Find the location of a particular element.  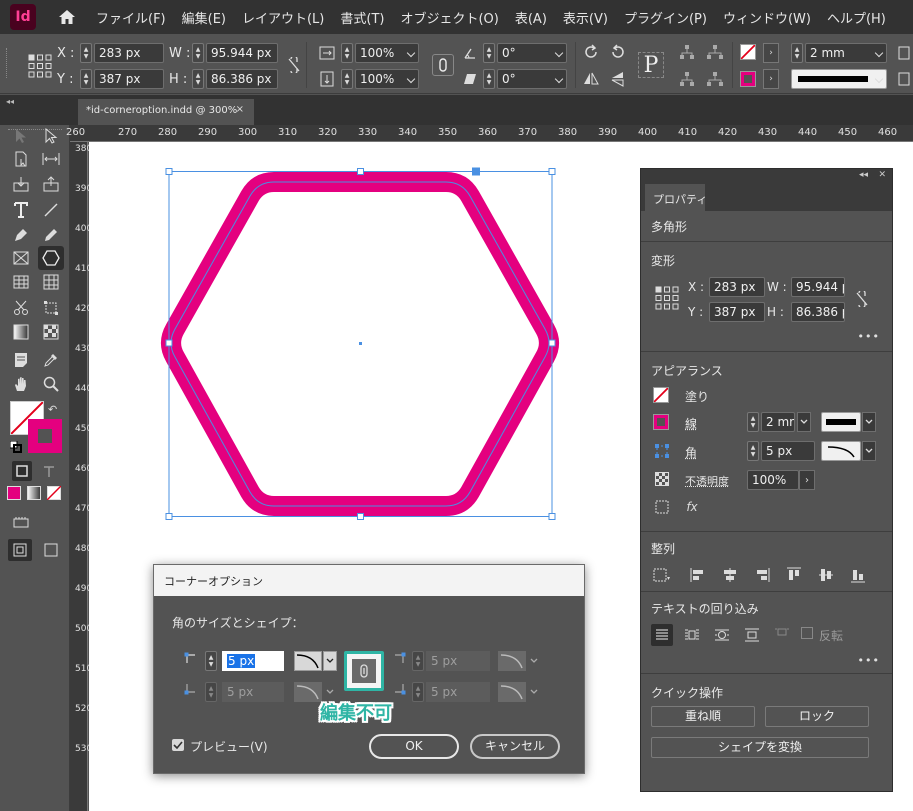

content-collector-icon is located at coordinates (21, 184).